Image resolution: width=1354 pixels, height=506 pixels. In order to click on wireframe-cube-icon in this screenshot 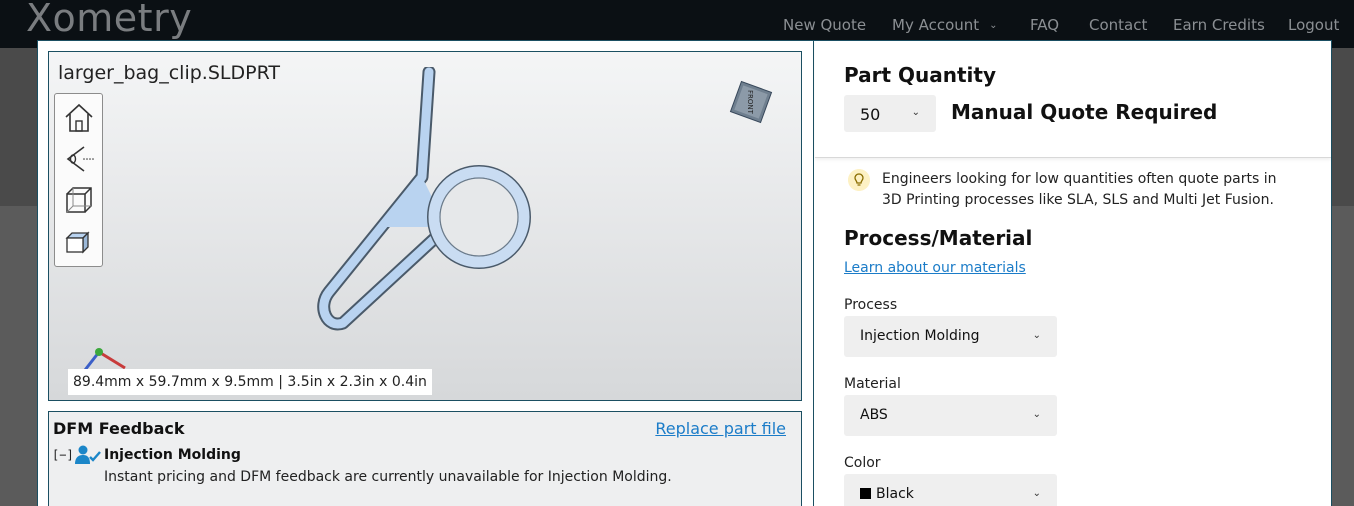, I will do `click(79, 200)`.